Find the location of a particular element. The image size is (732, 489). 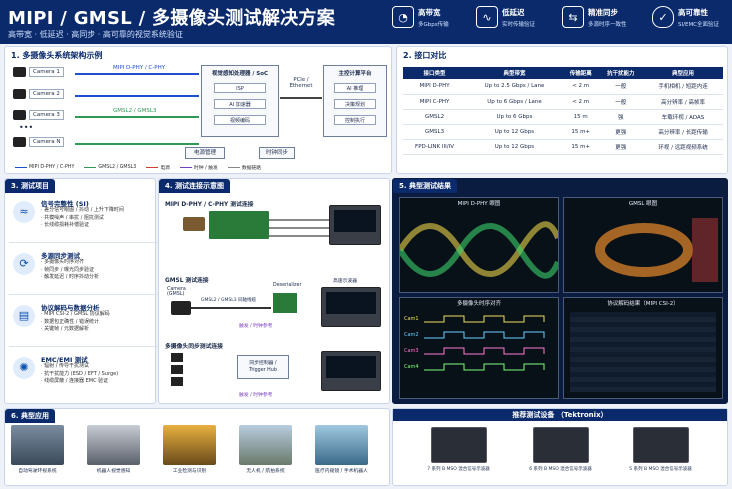

ai-accelerator-block: AI 加速器 is located at coordinates (240, 104).